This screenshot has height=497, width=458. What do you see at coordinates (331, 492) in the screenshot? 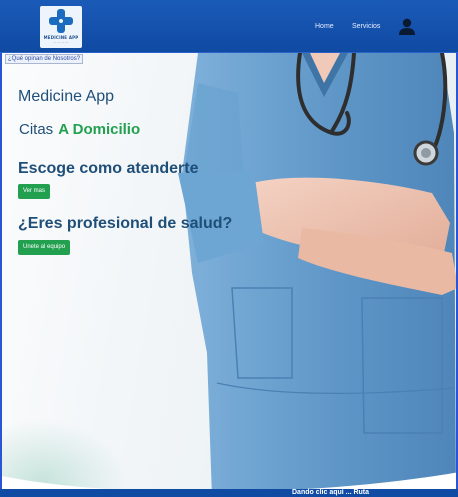
I see `footer-partial-text: Dando clic aquí ... Ruta` at bounding box center [331, 492].